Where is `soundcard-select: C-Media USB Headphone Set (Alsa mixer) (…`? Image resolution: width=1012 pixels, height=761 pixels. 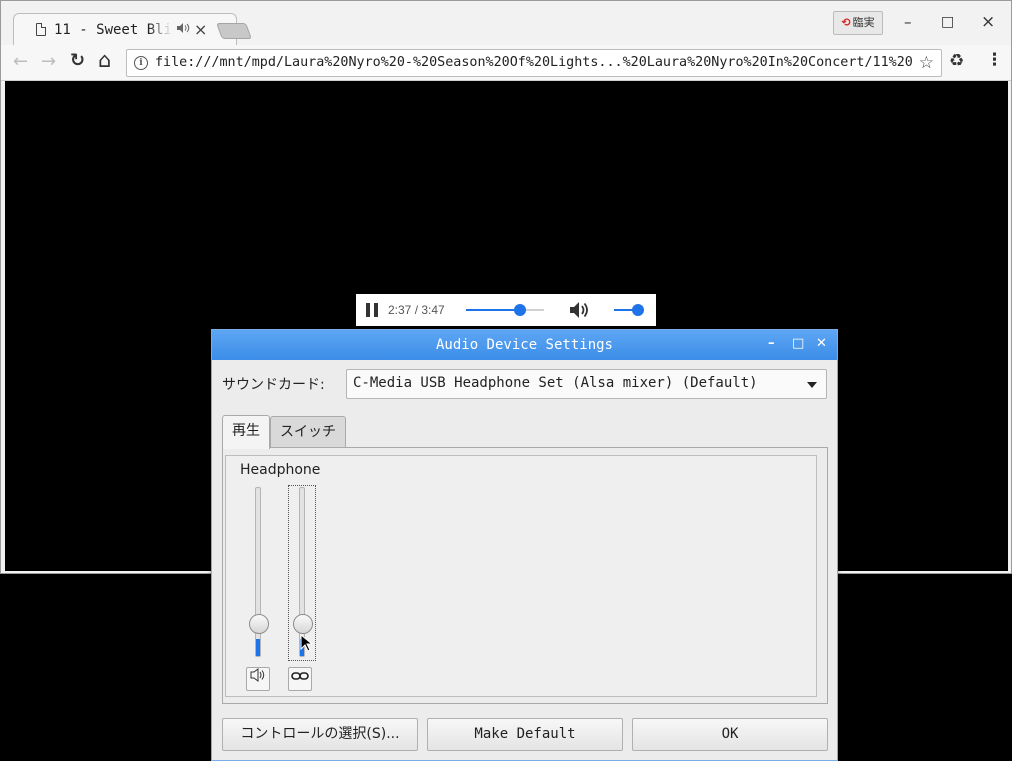
soundcard-select: C-Media USB Headphone Set (Alsa mixer) (… is located at coordinates (586, 384).